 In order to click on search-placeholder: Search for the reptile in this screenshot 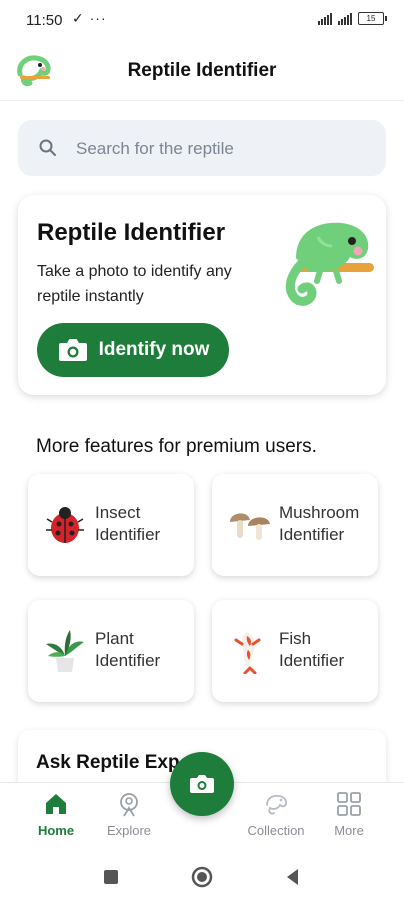, I will do `click(155, 148)`.